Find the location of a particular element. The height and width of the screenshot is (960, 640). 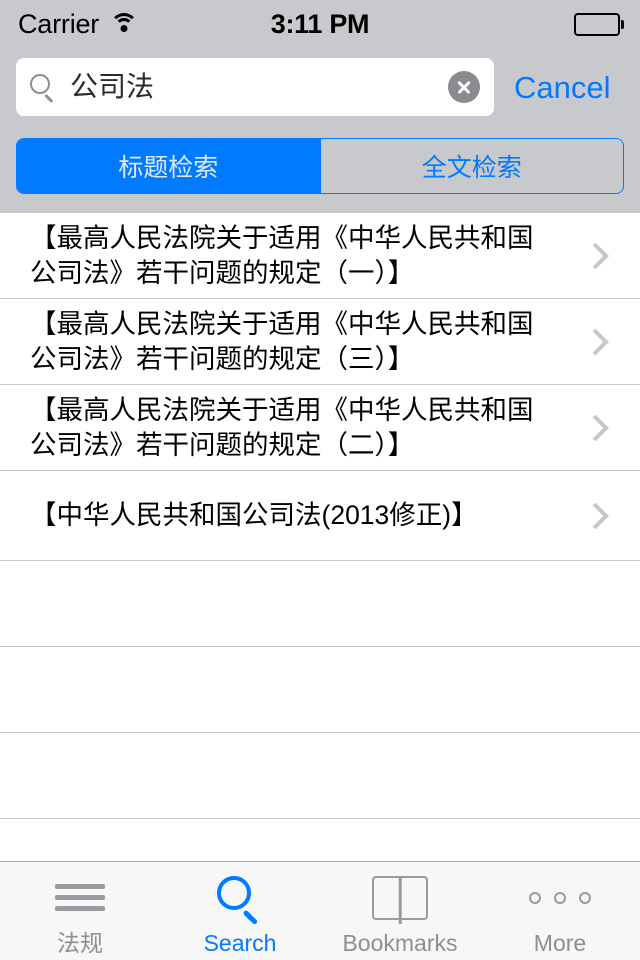

status-bar: Carrier 3:11 PM is located at coordinates (320, 24).